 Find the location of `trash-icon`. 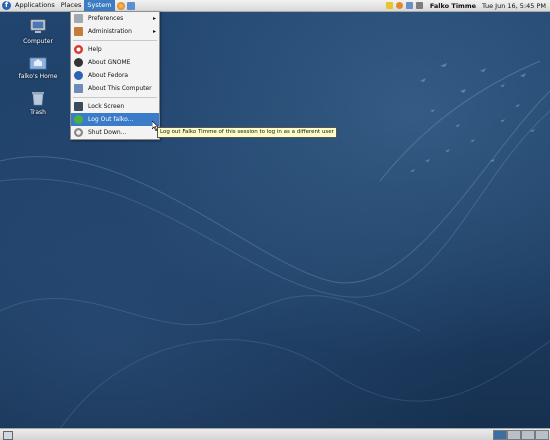

trash-icon is located at coordinates (38, 99).